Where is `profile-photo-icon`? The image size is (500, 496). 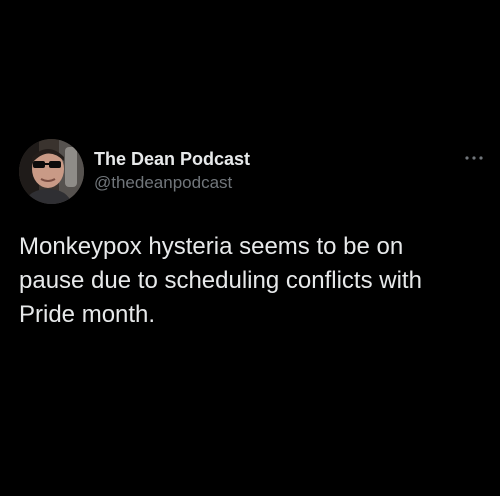 profile-photo-icon is located at coordinates (51, 171).